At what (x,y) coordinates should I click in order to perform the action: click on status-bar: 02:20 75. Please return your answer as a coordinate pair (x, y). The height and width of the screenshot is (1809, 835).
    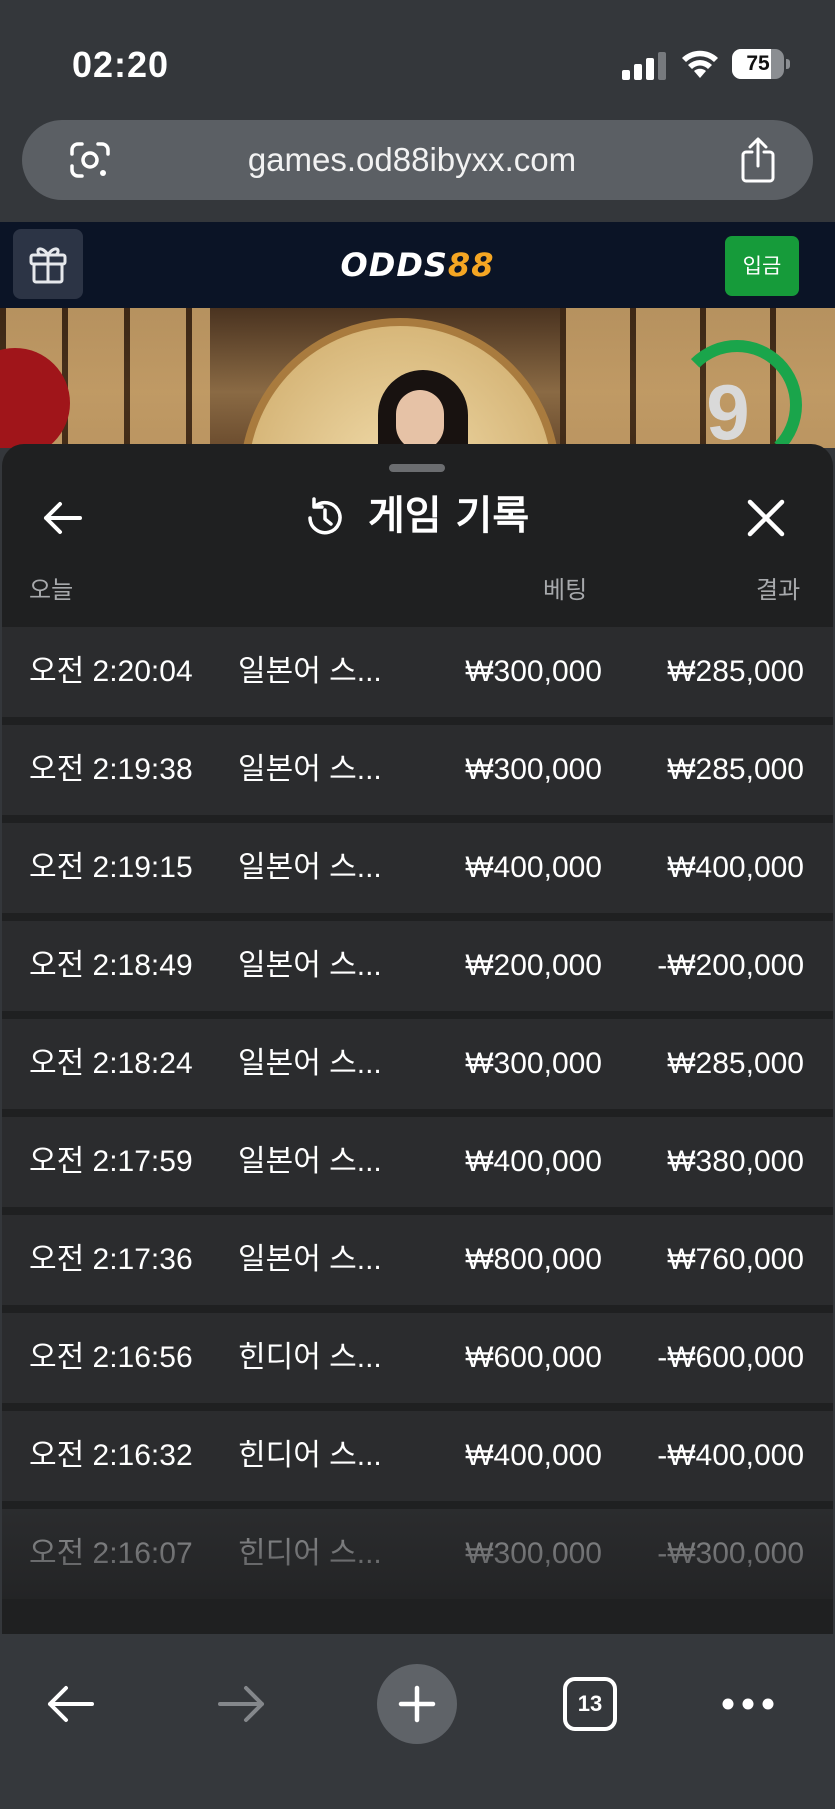
    Looking at the image, I should click on (417, 59).